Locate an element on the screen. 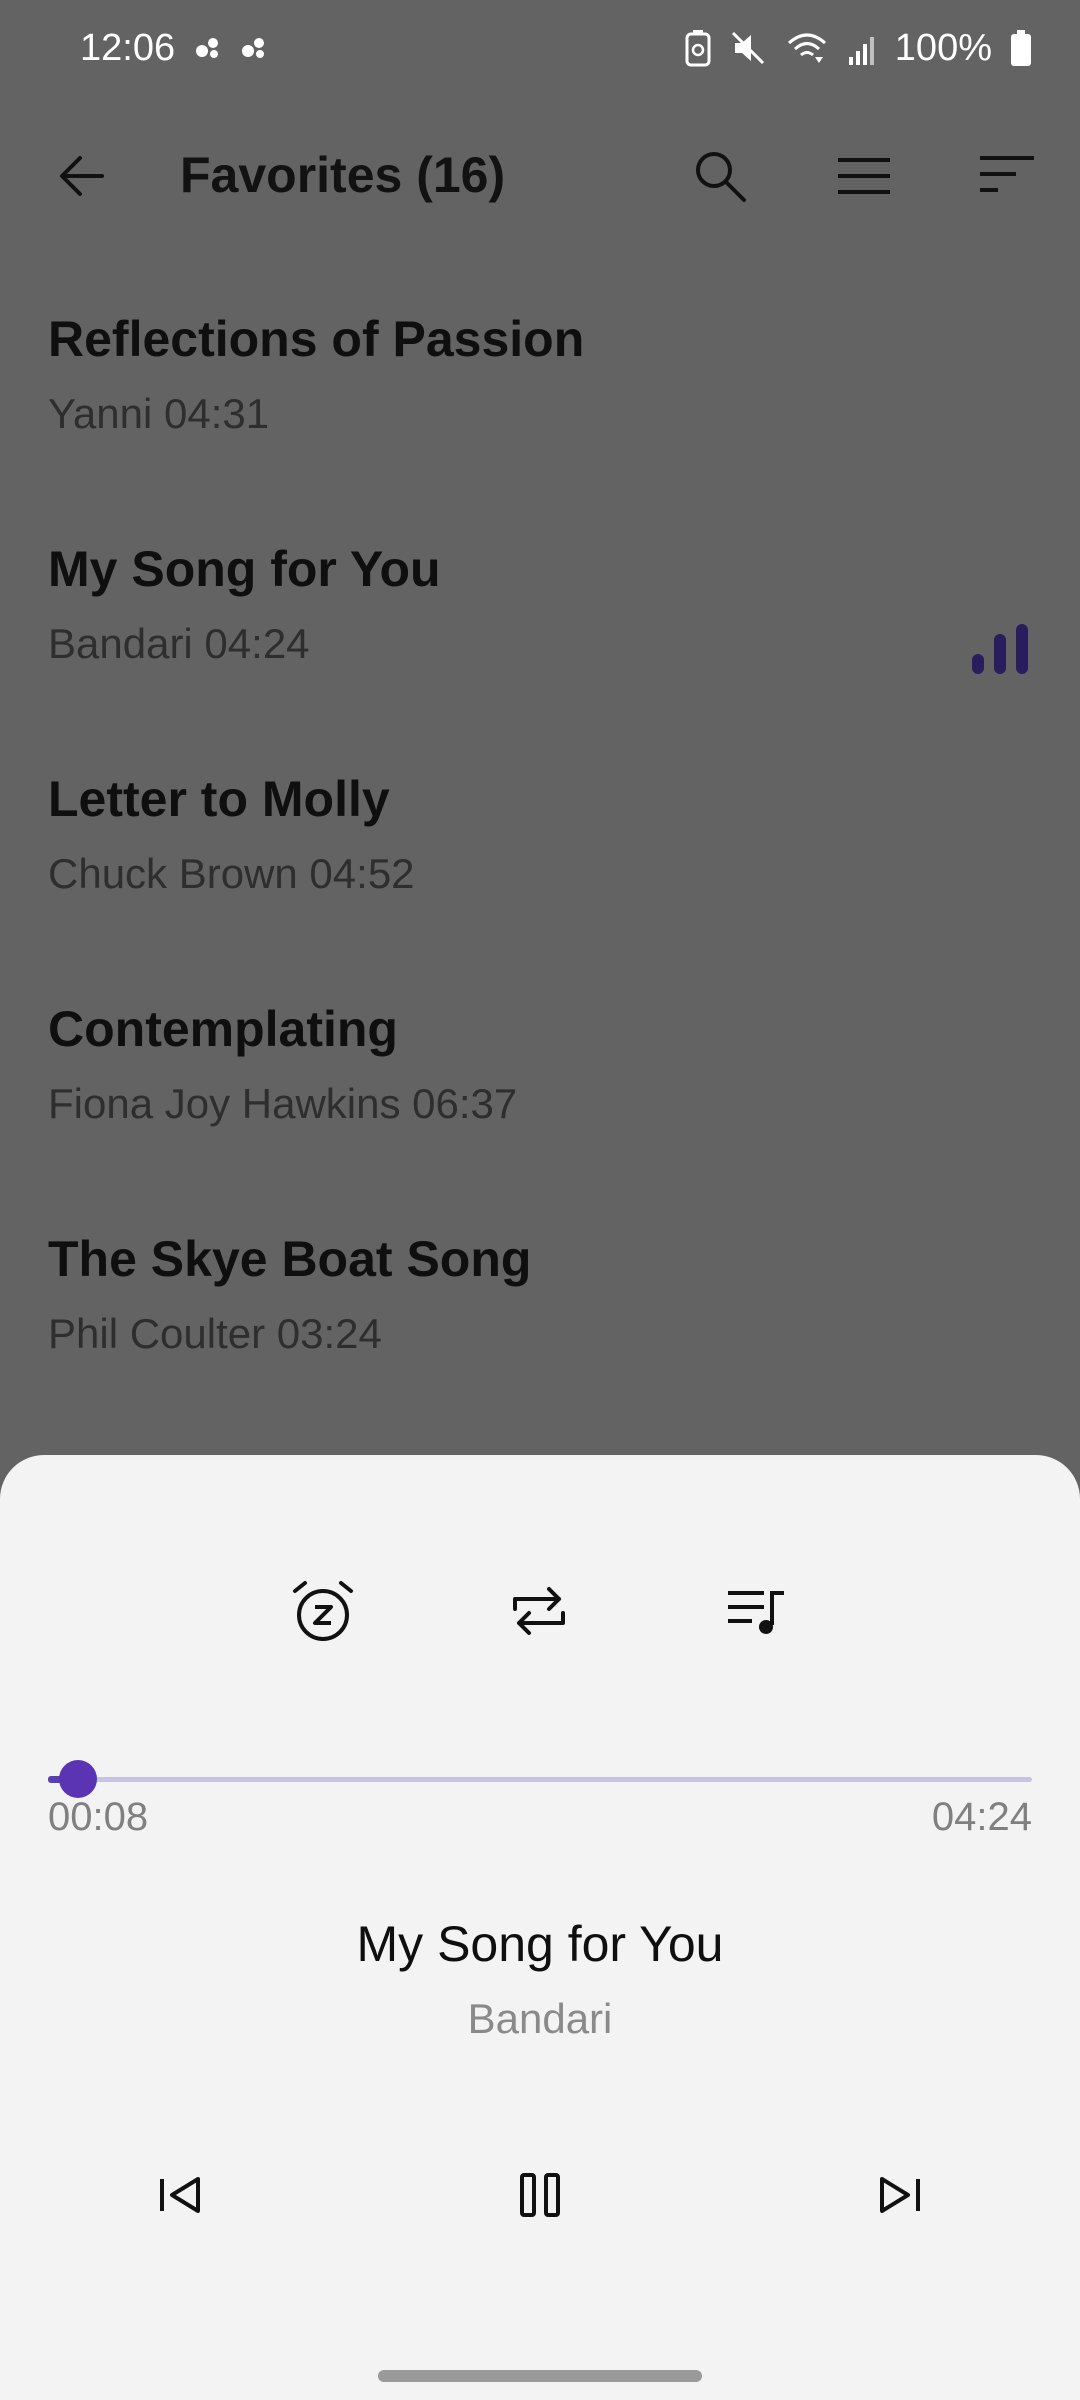  sort-button is located at coordinates (1008, 176).